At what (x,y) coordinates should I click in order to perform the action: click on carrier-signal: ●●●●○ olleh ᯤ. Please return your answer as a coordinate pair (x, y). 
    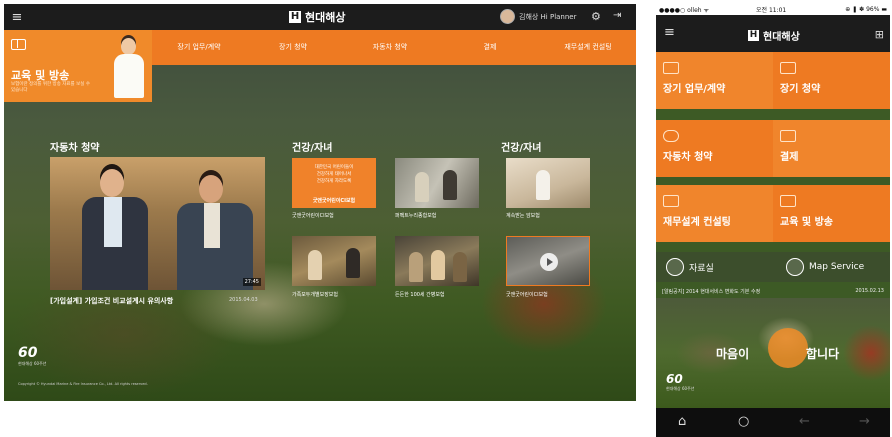
    Looking at the image, I should click on (684, 10).